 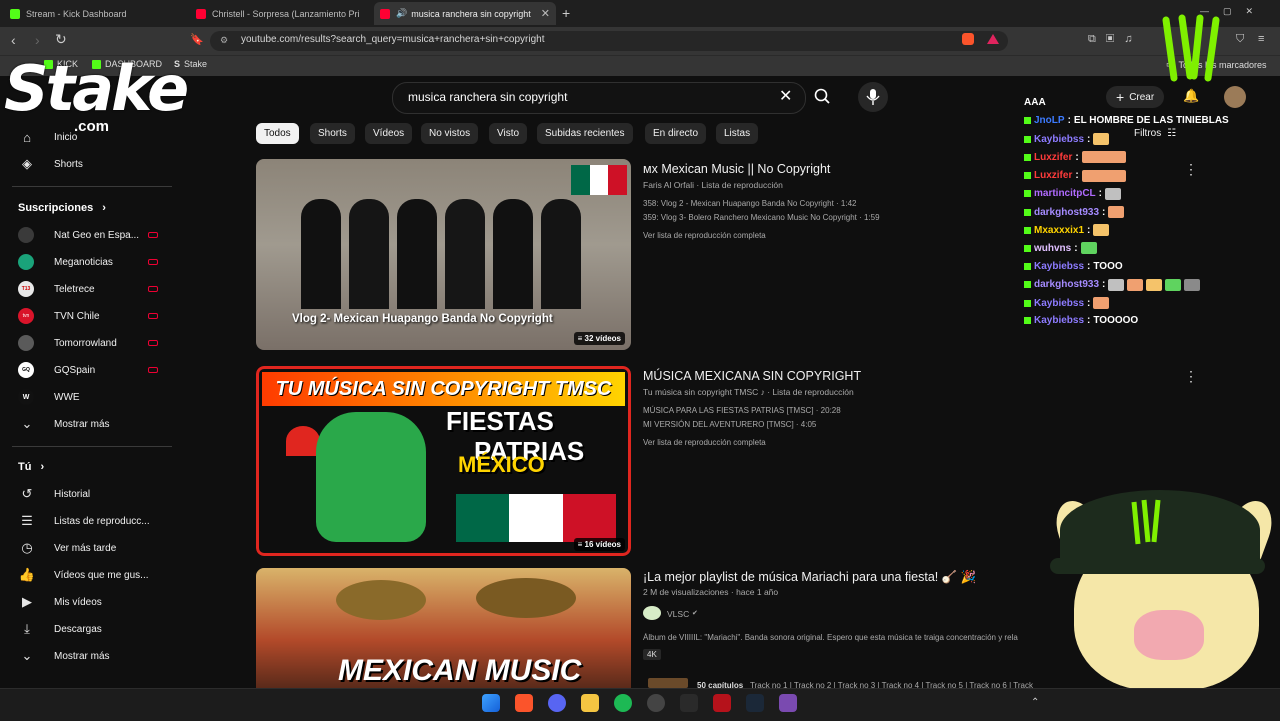 I want to click on subscription-item: Meganoticias, so click(x=88, y=262).